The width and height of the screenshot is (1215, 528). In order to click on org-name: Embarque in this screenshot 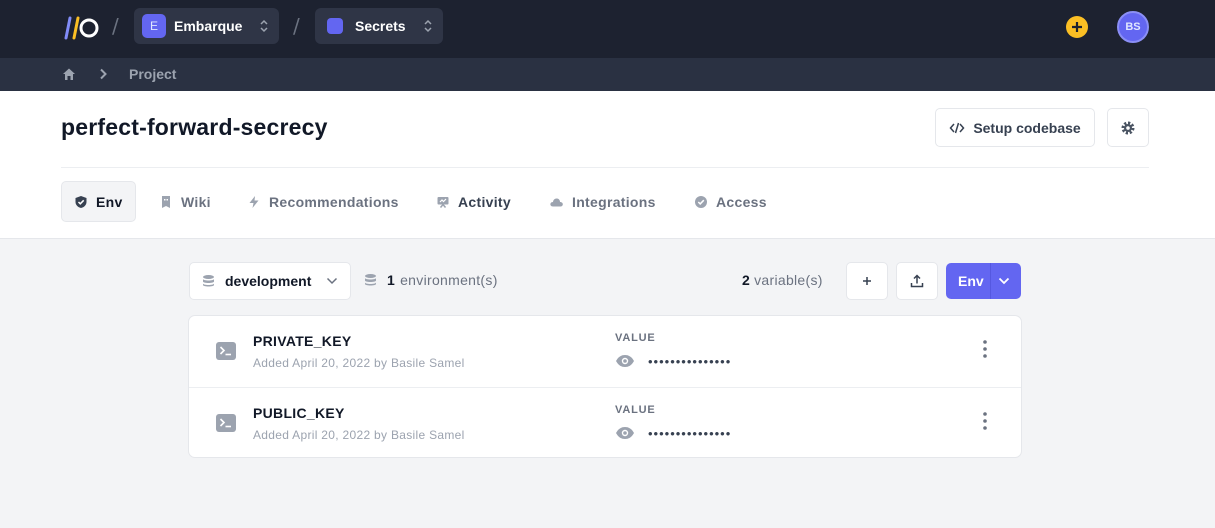, I will do `click(208, 26)`.